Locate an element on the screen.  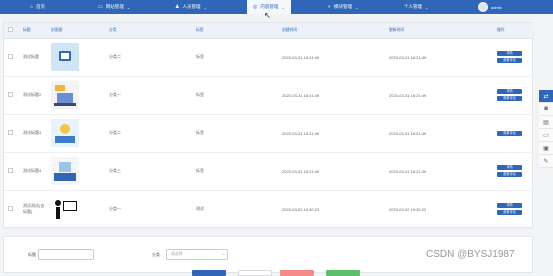
cell-title: 测试标题2 is located at coordinates (33, 95).